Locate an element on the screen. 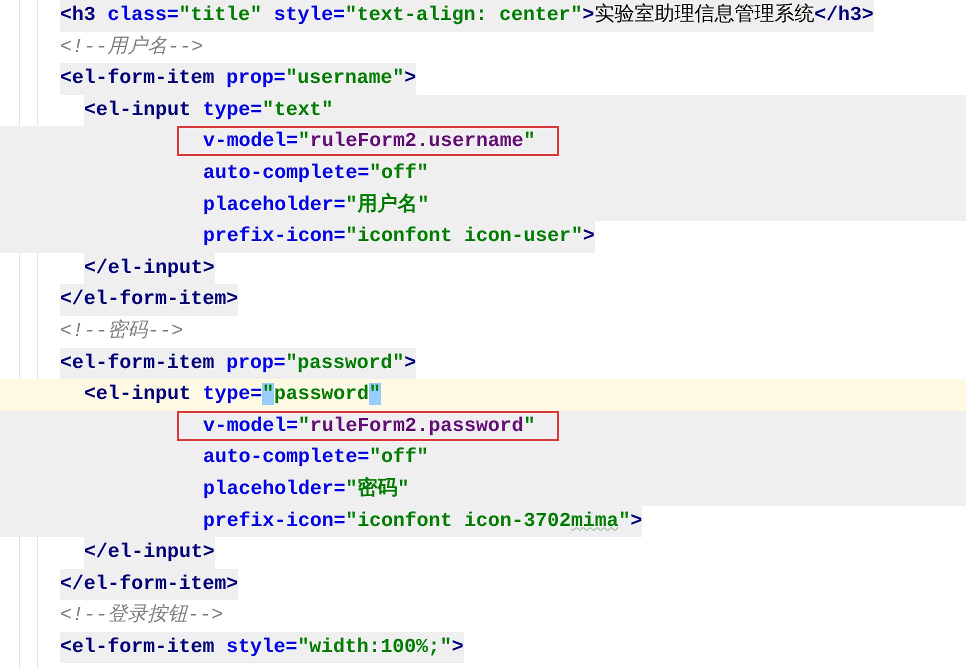 This screenshot has width=966, height=668. attribute-value: "text-align: center" is located at coordinates (463, 15).